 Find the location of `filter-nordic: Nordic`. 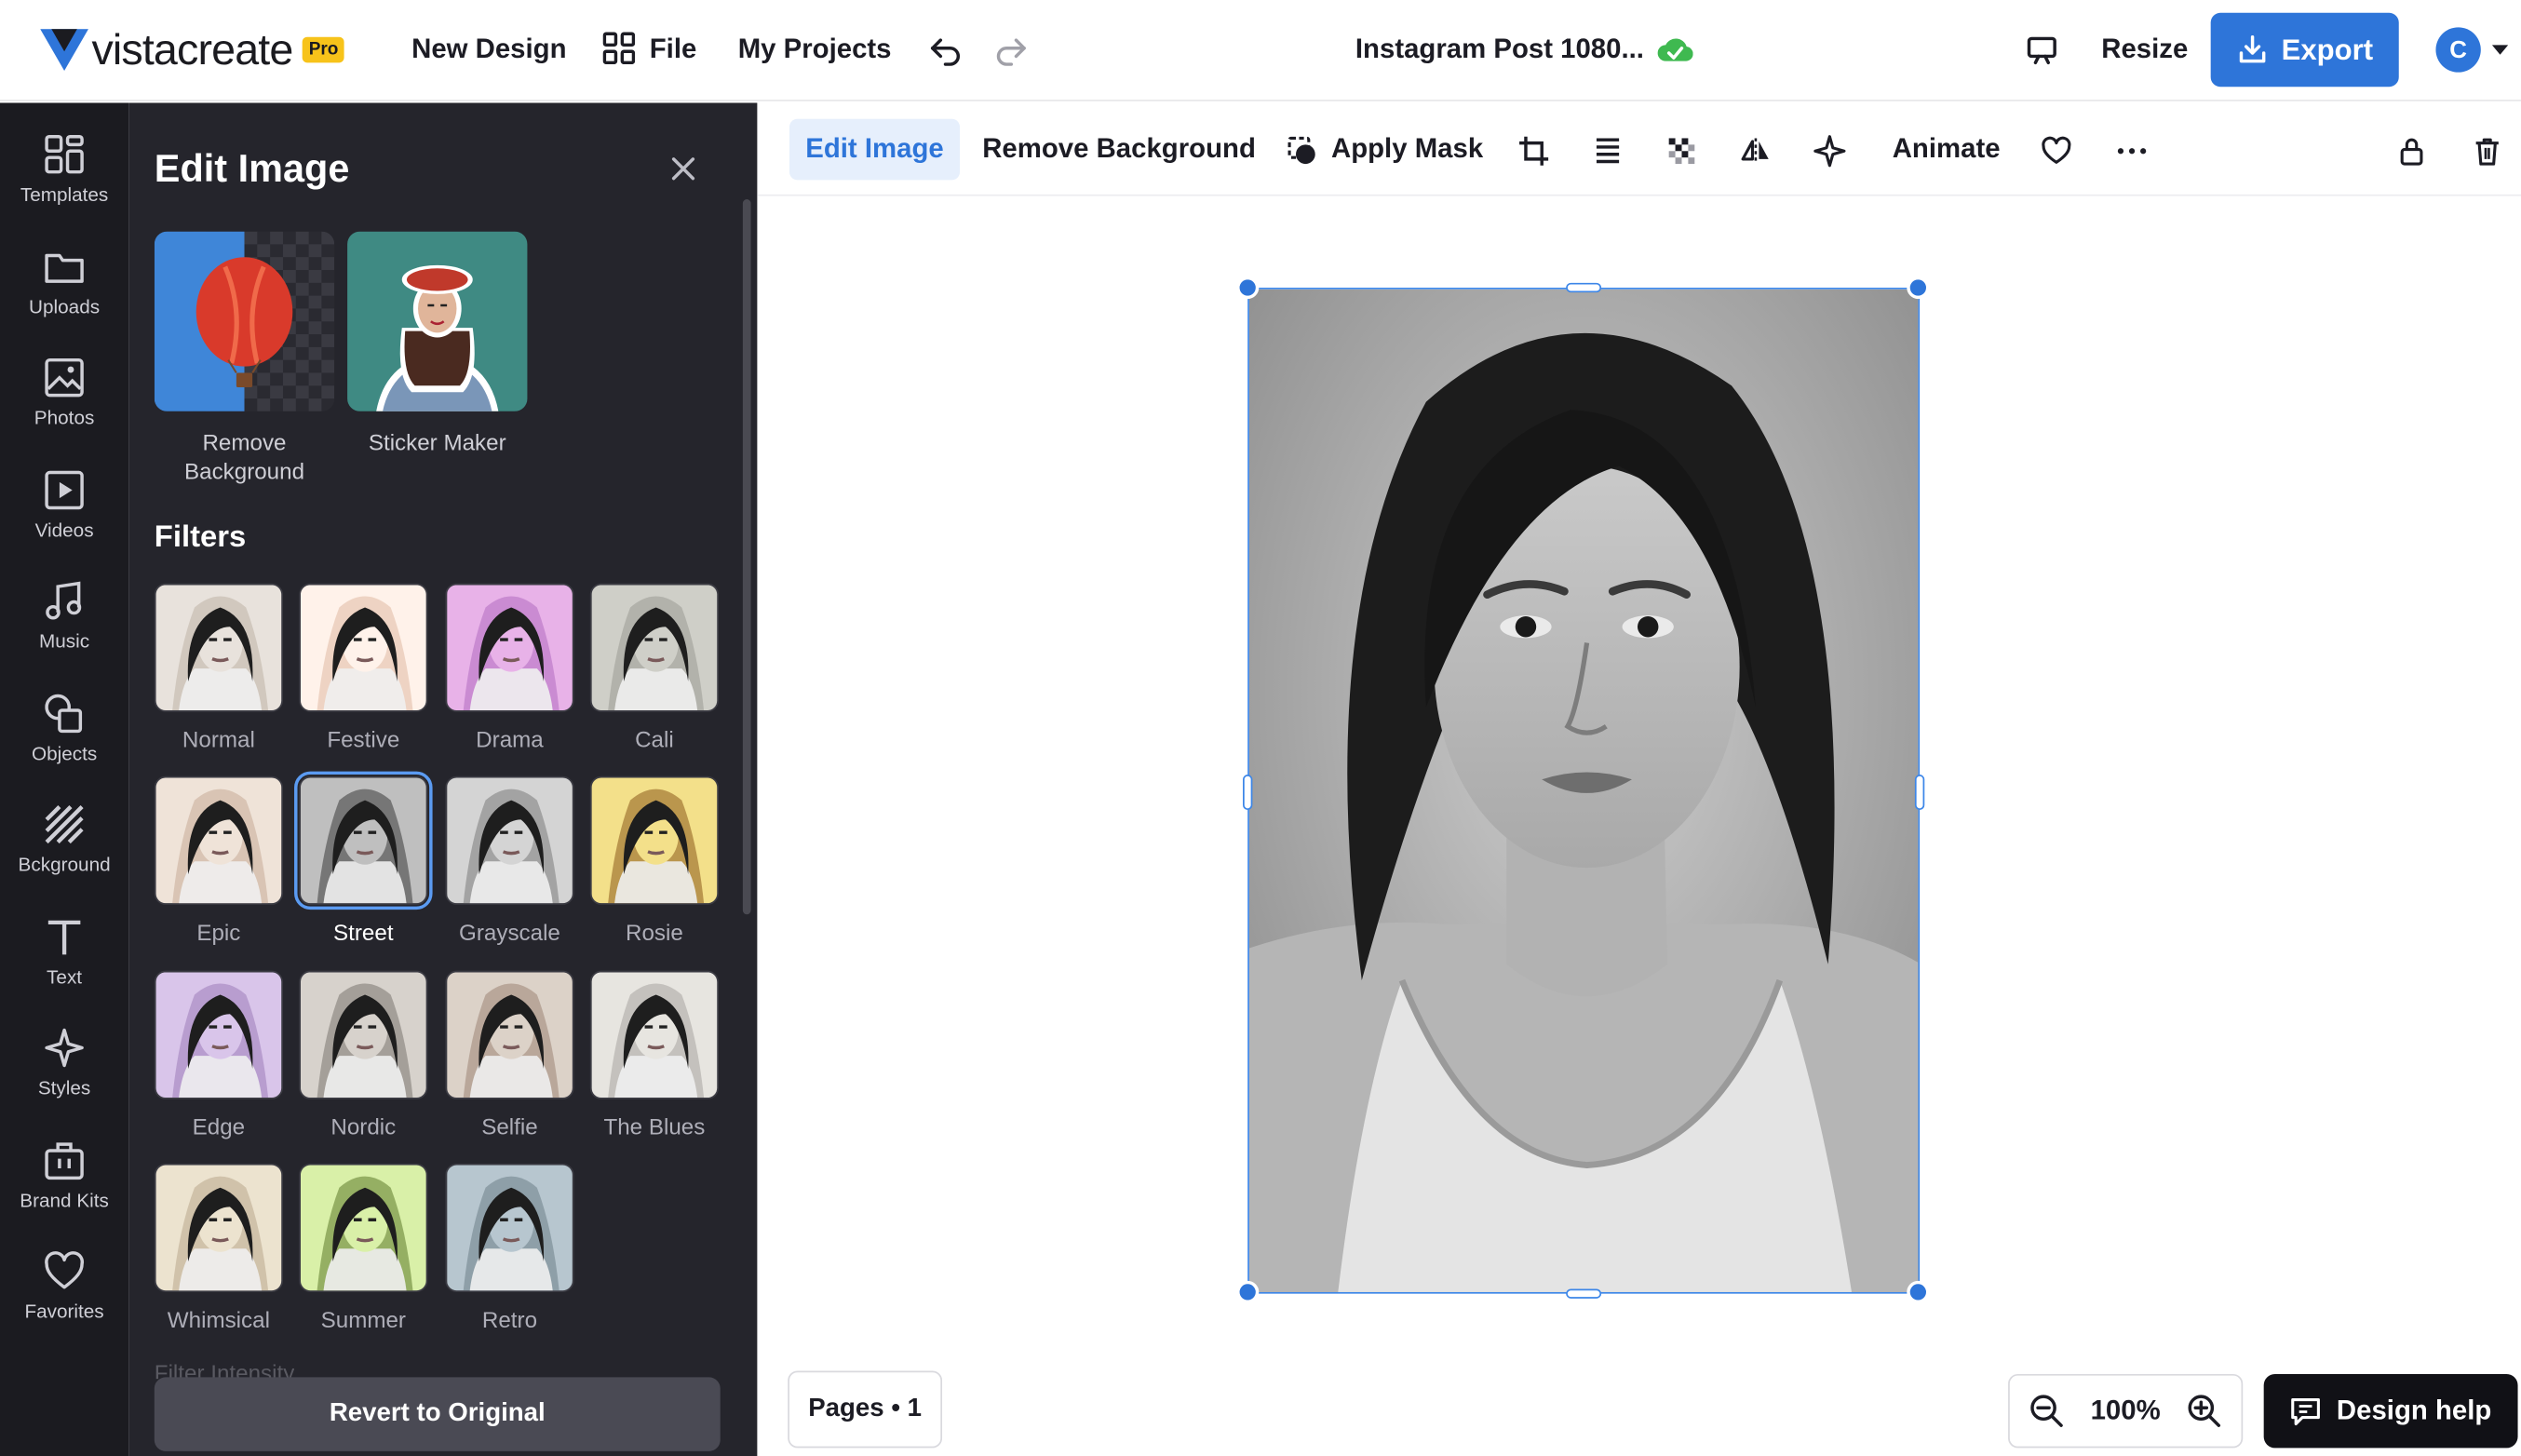

filter-nordic: Nordic is located at coordinates (363, 1054).